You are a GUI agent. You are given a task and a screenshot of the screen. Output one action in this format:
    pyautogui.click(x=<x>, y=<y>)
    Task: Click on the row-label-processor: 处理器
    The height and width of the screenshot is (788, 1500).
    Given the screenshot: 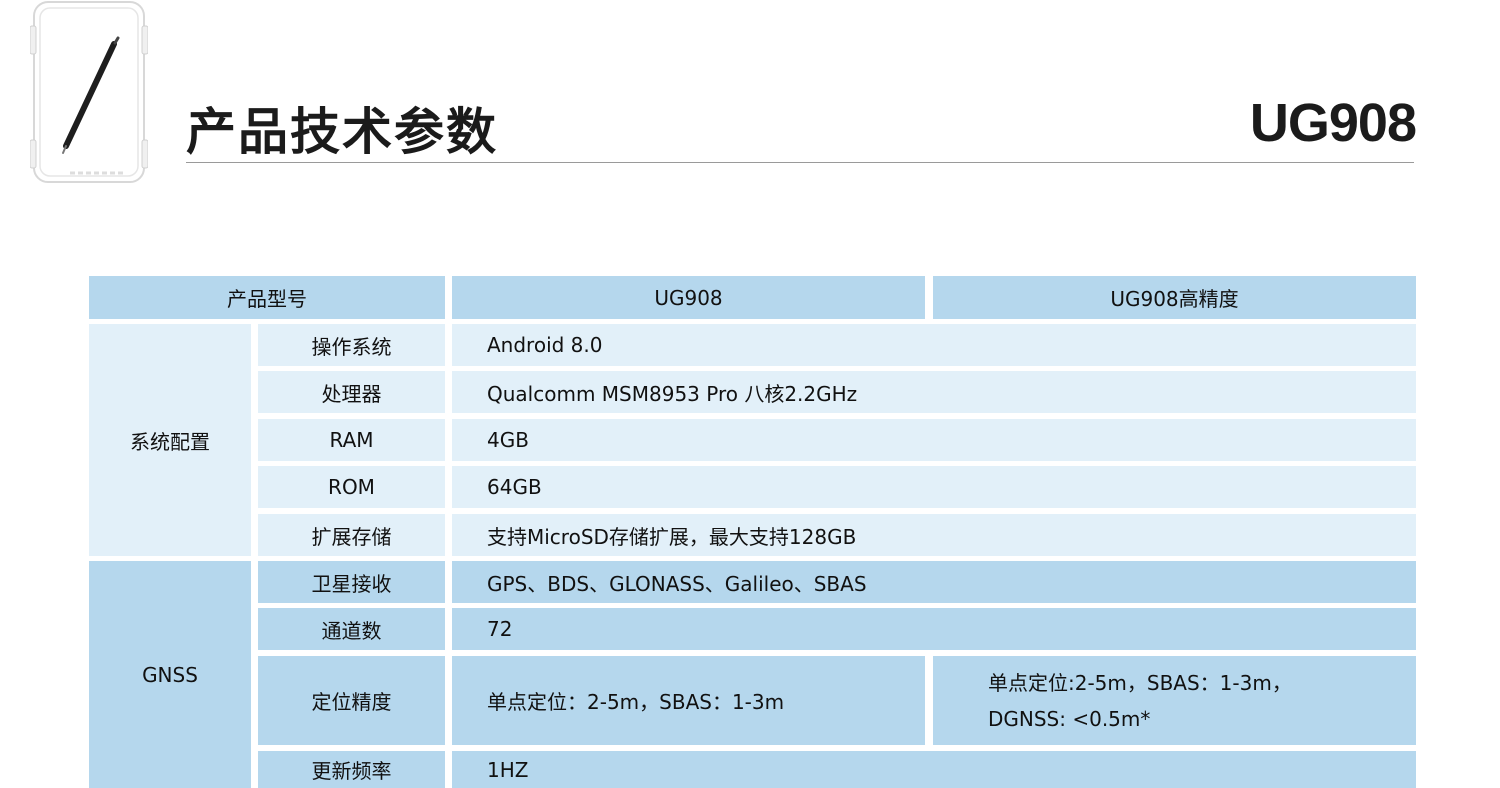 What is the action you would take?
    pyautogui.click(x=351, y=392)
    